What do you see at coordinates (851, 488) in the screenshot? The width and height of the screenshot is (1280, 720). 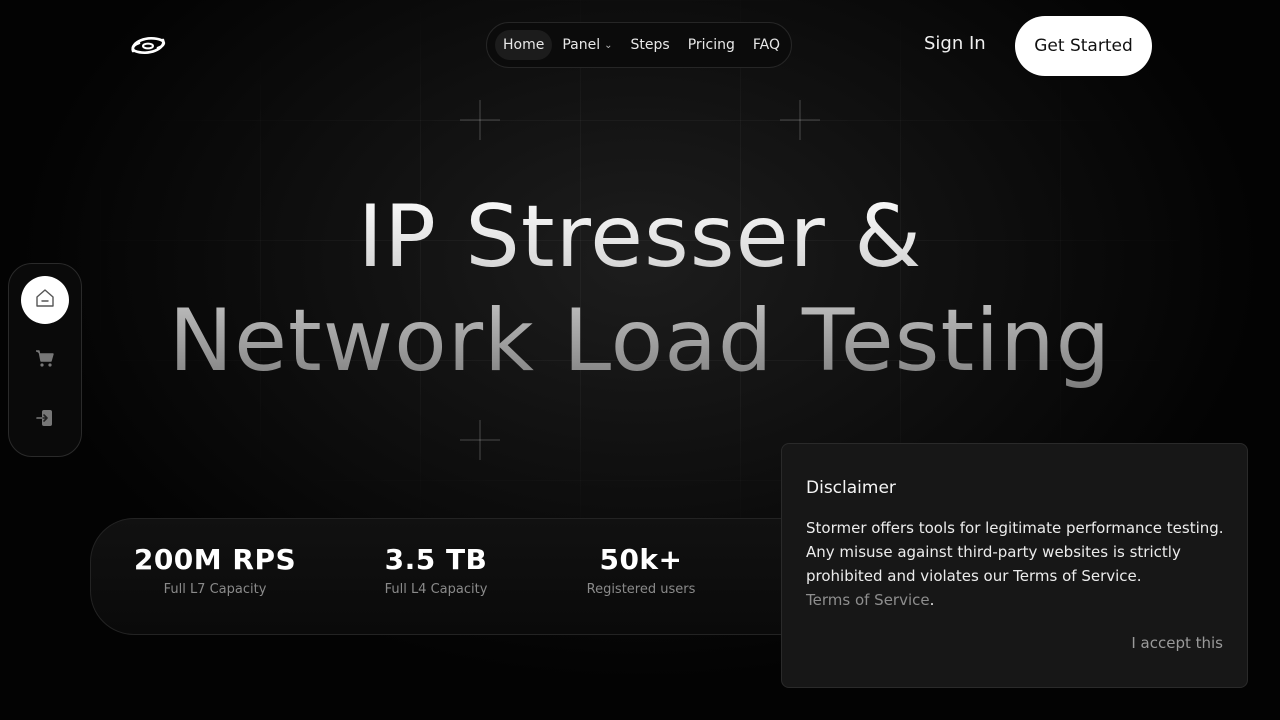 I see `disclaimer-title: Disclaimer` at bounding box center [851, 488].